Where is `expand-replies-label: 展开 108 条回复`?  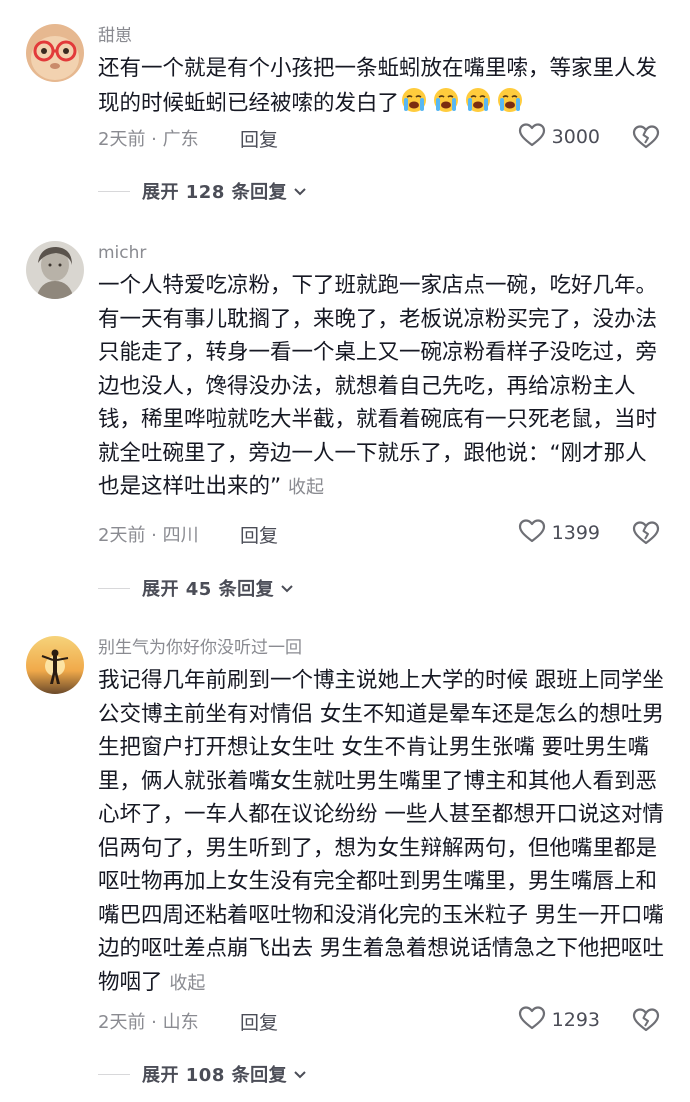
expand-replies-label: 展开 108 条回复 is located at coordinates (215, 1075).